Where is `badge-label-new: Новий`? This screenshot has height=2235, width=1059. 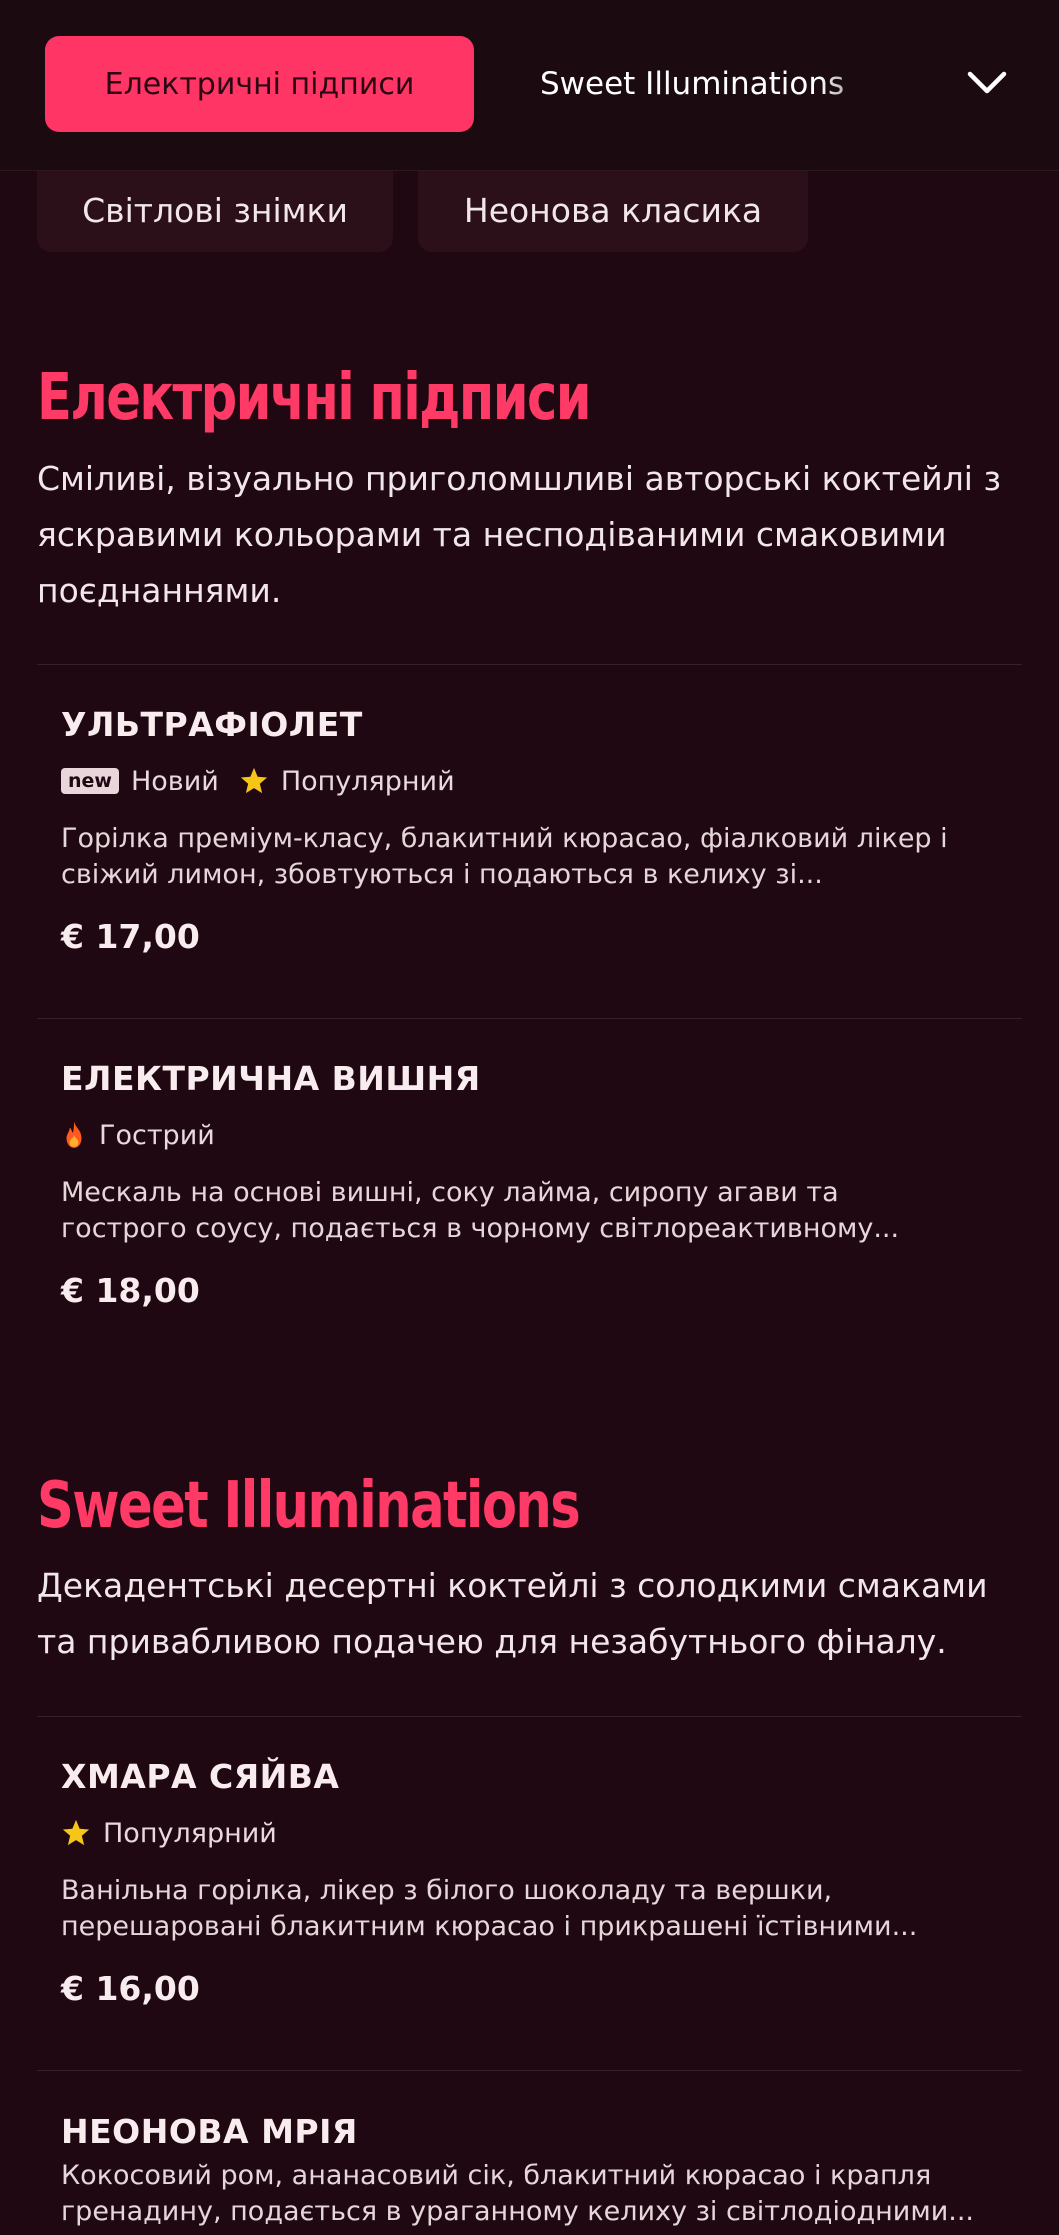
badge-label-new: Новий is located at coordinates (174, 781).